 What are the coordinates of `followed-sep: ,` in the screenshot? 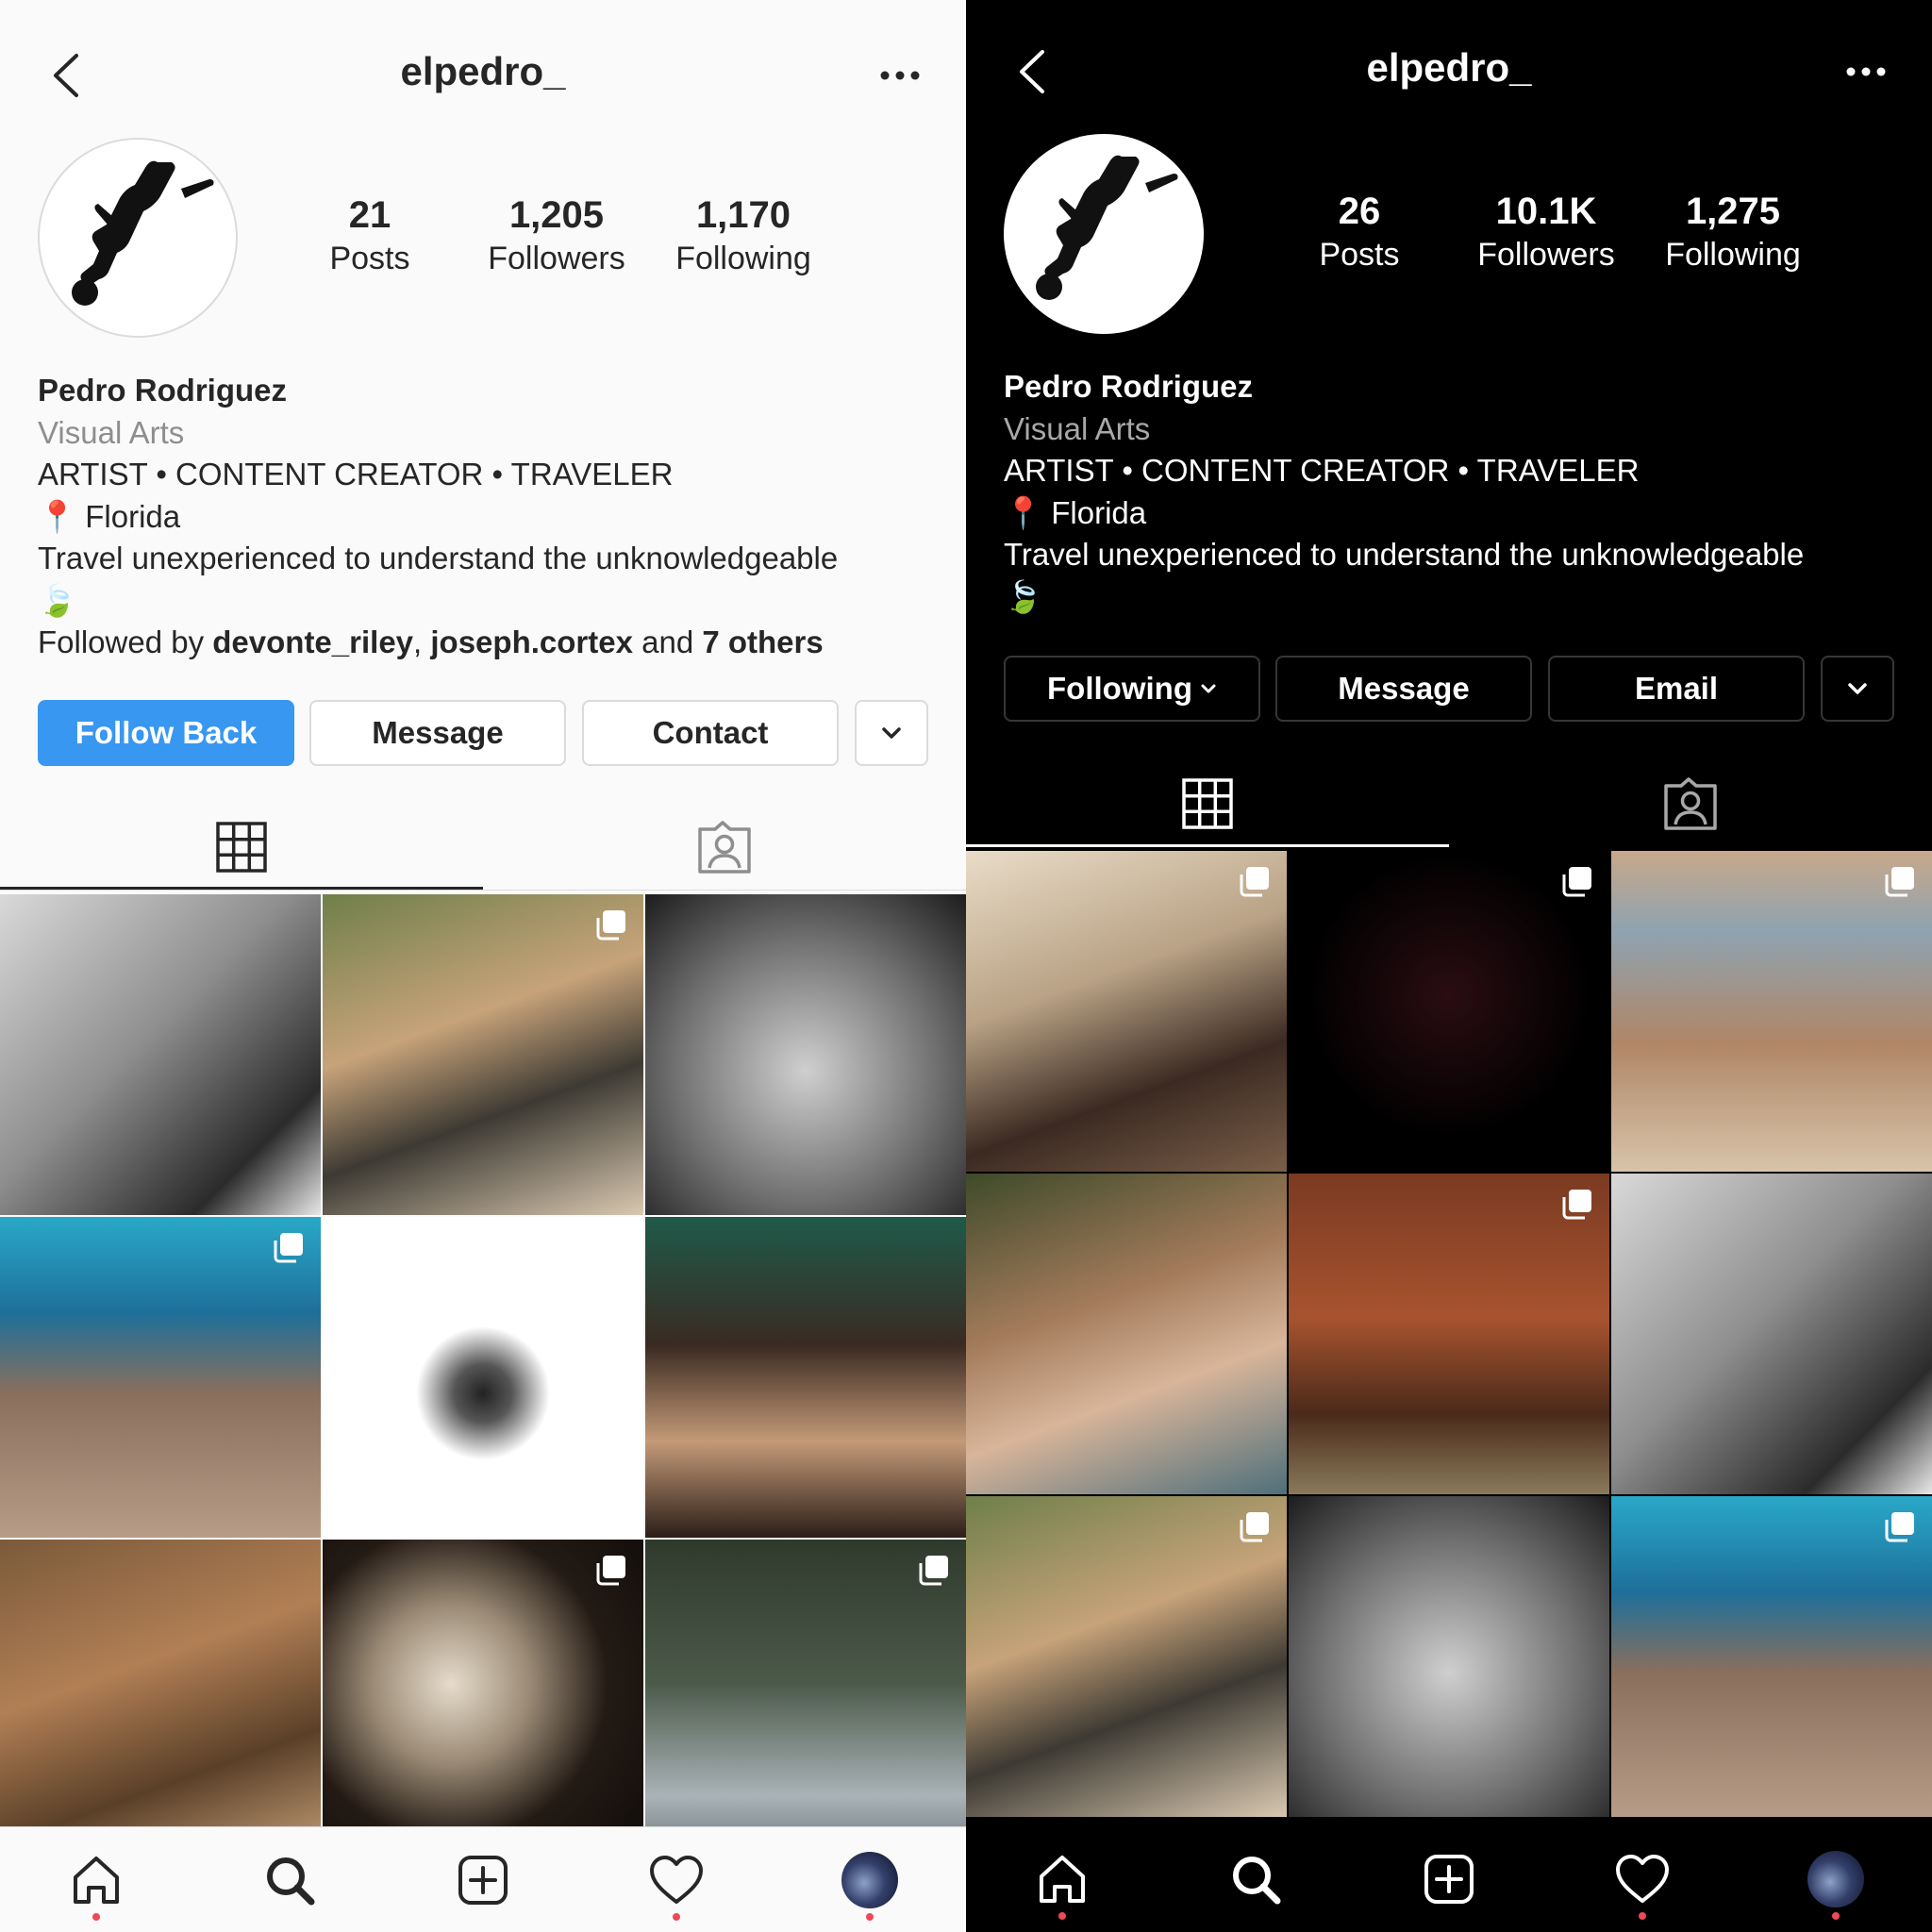 It's located at (422, 642).